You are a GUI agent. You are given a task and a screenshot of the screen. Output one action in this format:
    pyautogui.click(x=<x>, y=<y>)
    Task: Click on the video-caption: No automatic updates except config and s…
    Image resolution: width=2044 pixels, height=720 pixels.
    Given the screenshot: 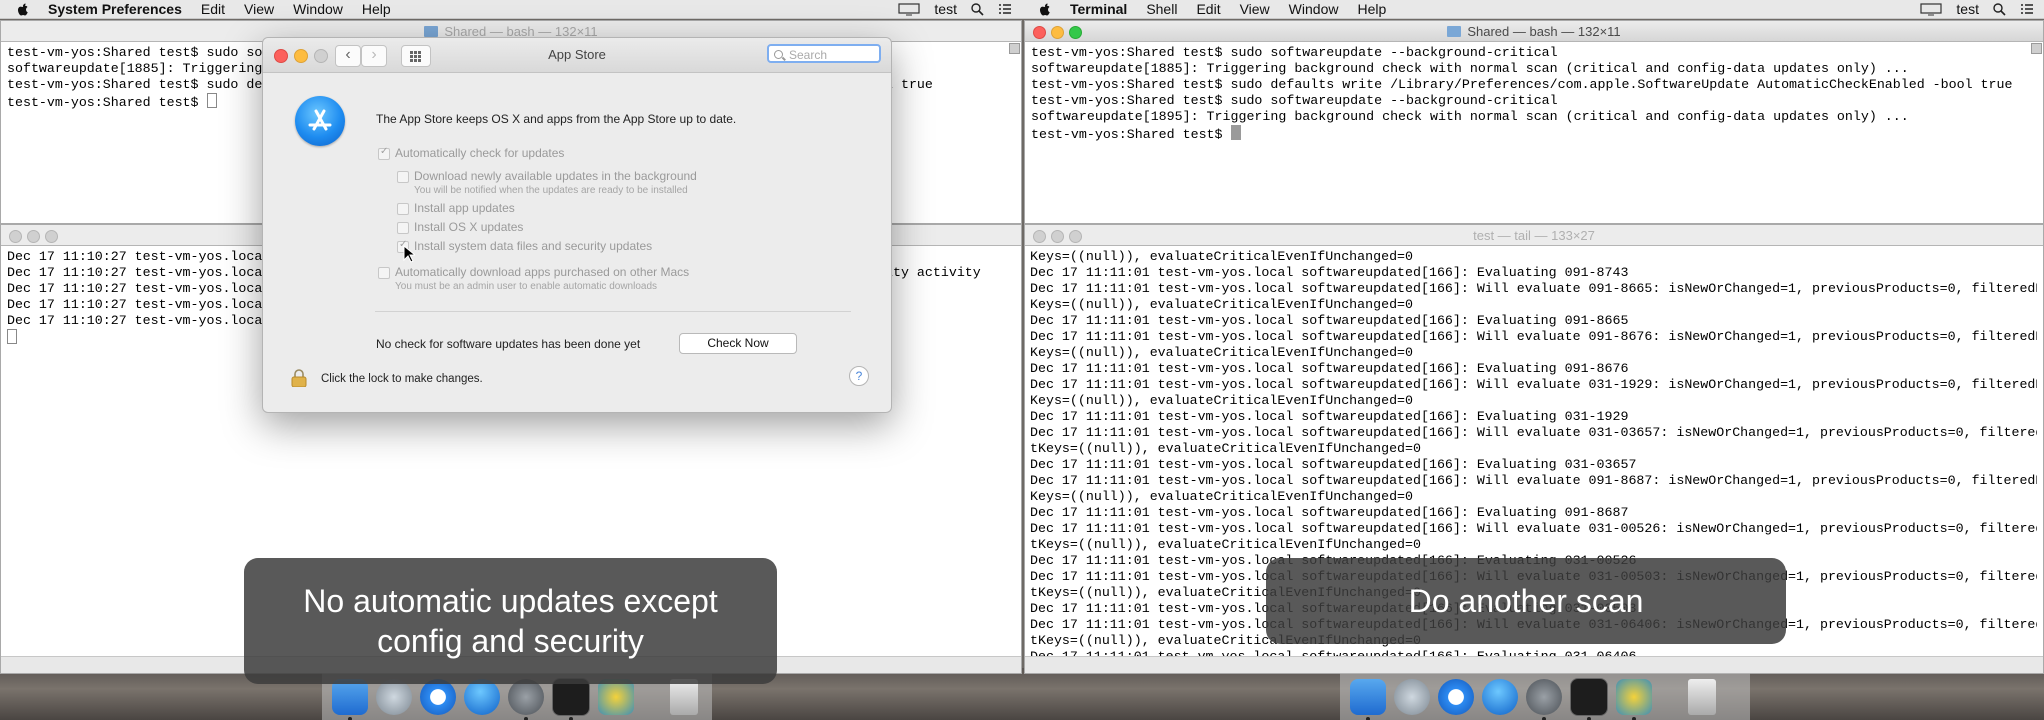 What is the action you would take?
    pyautogui.click(x=510, y=621)
    